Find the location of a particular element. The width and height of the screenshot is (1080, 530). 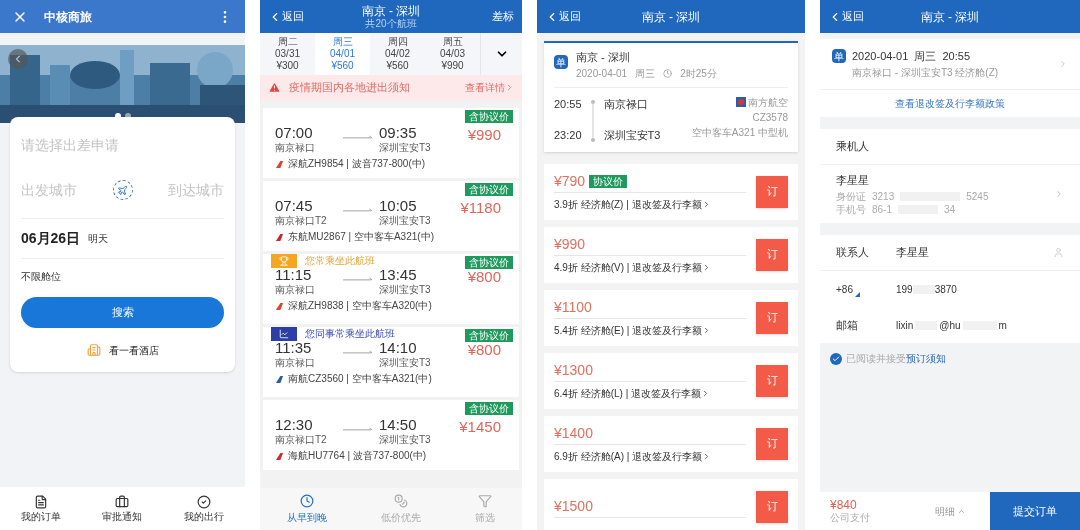

email-end: m is located at coordinates (1002, 325).